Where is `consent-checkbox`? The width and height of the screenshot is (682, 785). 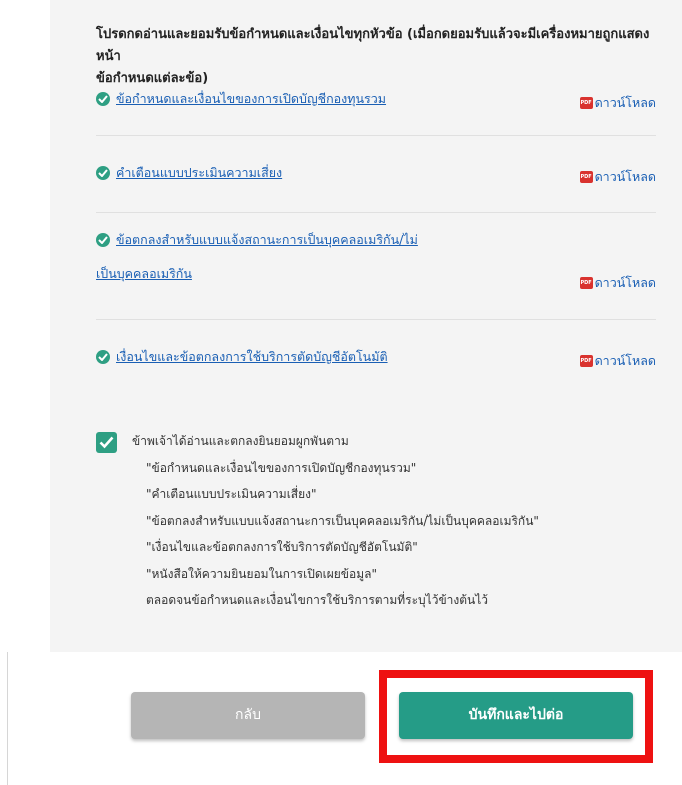 consent-checkbox is located at coordinates (106, 442).